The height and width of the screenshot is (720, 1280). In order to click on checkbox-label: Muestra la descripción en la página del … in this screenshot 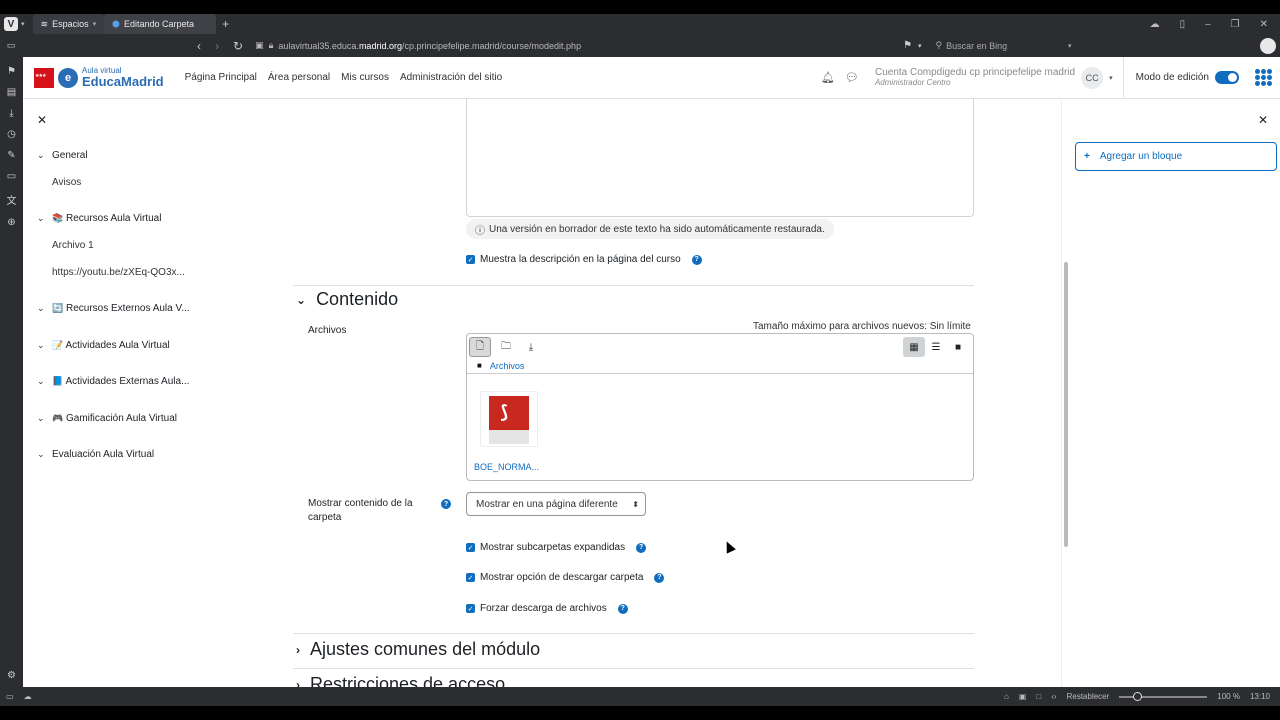, I will do `click(580, 259)`.